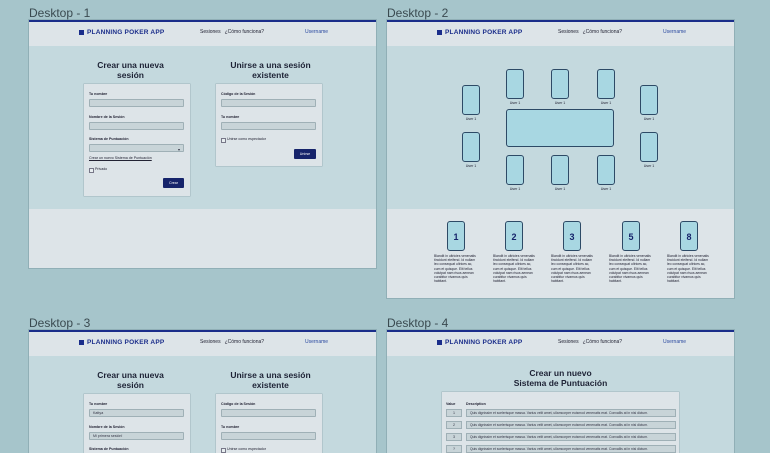 The height and width of the screenshot is (453, 770). Describe the element at coordinates (560, 128) in the screenshot. I see `poker-table` at that location.